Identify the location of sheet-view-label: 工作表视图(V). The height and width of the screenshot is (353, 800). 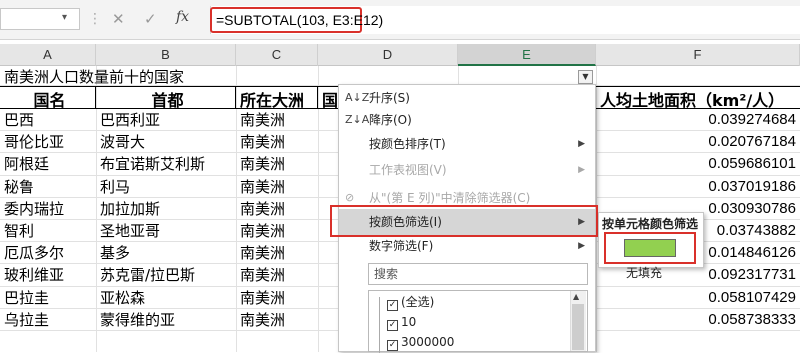
(408, 170).